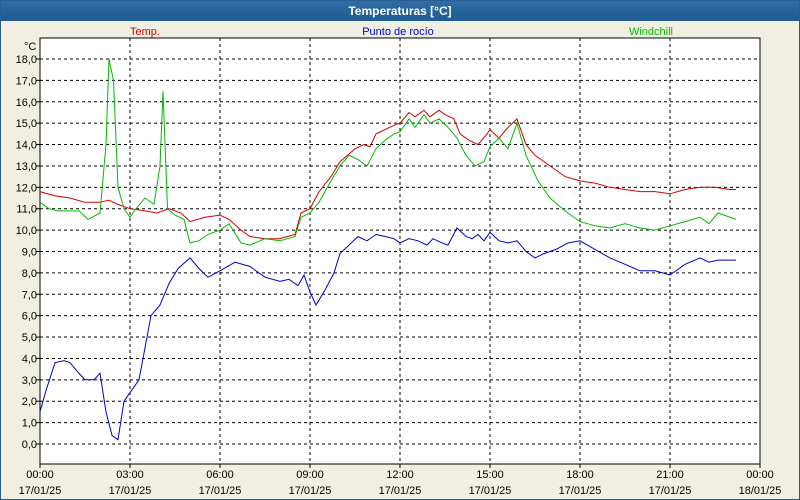  I want to click on y-tick-label: 18,0, so click(26, 60).